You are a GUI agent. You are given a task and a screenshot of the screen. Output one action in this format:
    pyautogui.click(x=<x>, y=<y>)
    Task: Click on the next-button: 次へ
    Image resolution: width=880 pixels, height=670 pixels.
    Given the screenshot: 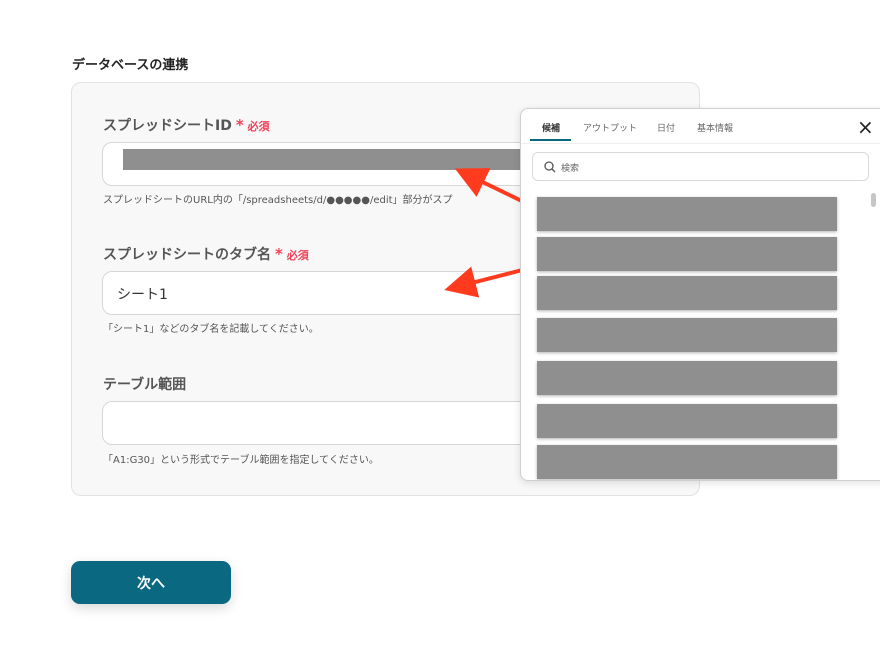 What is the action you would take?
    pyautogui.click(x=151, y=582)
    